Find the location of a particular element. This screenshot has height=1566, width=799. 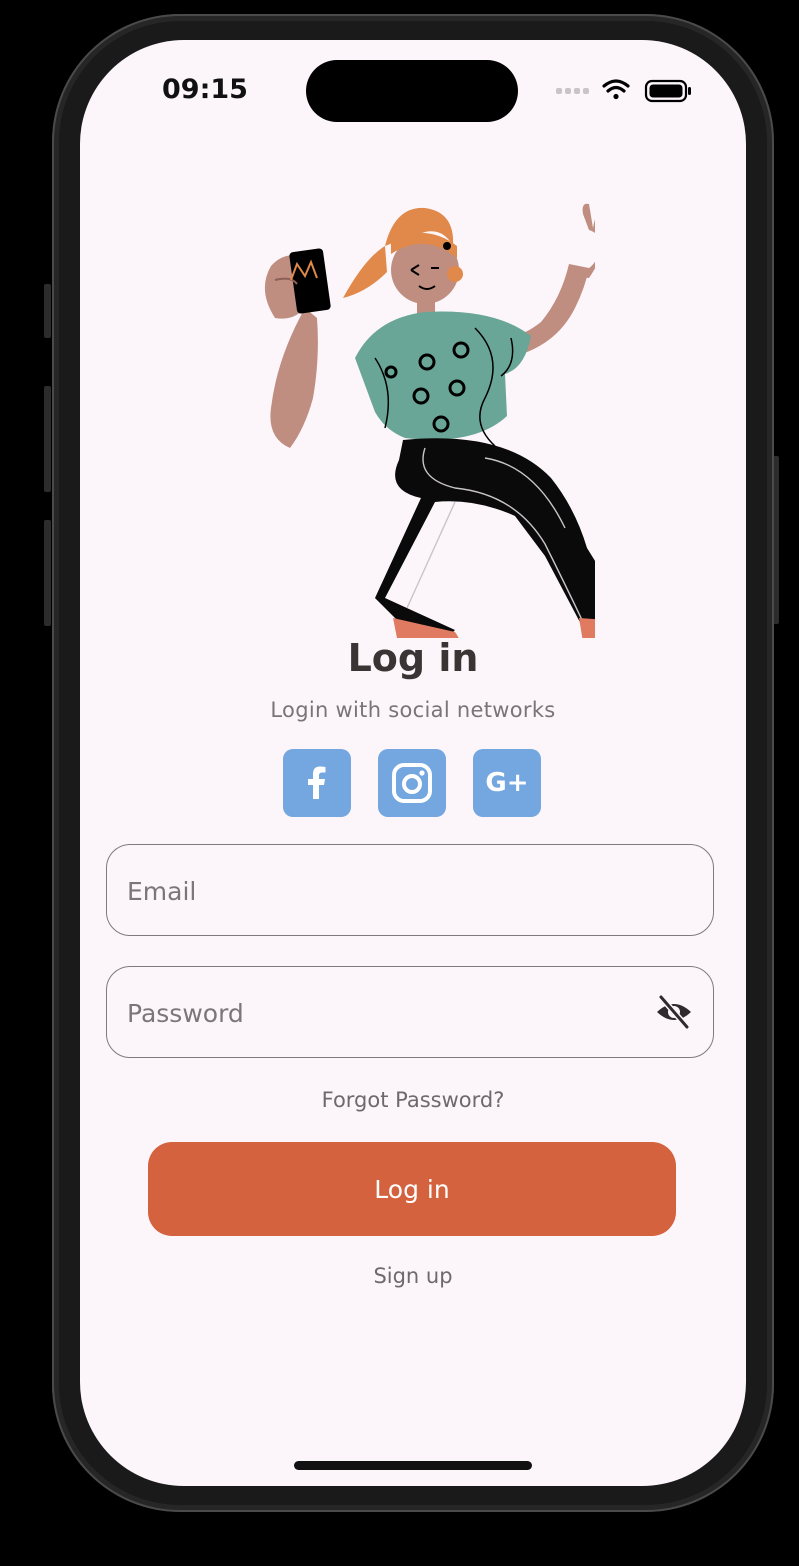

status-icons is located at coordinates (623, 91).